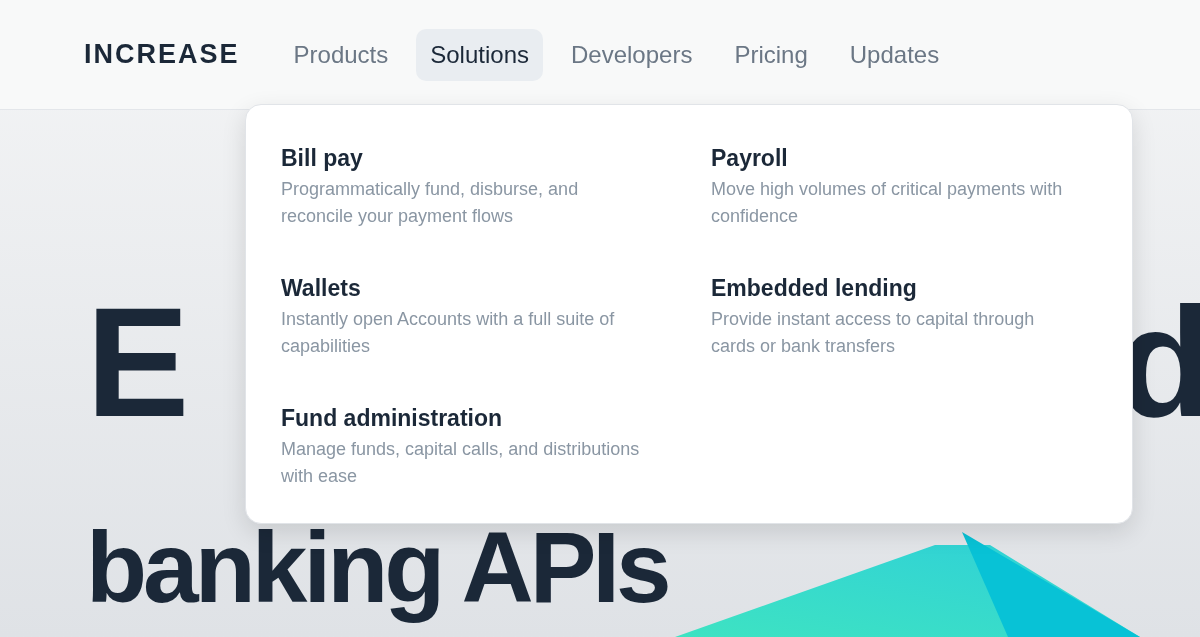 The width and height of the screenshot is (1200, 637). Describe the element at coordinates (448, 333) in the screenshot. I see `menu-item-description: Instantly open Accounts with a full suite of capabilities` at that location.